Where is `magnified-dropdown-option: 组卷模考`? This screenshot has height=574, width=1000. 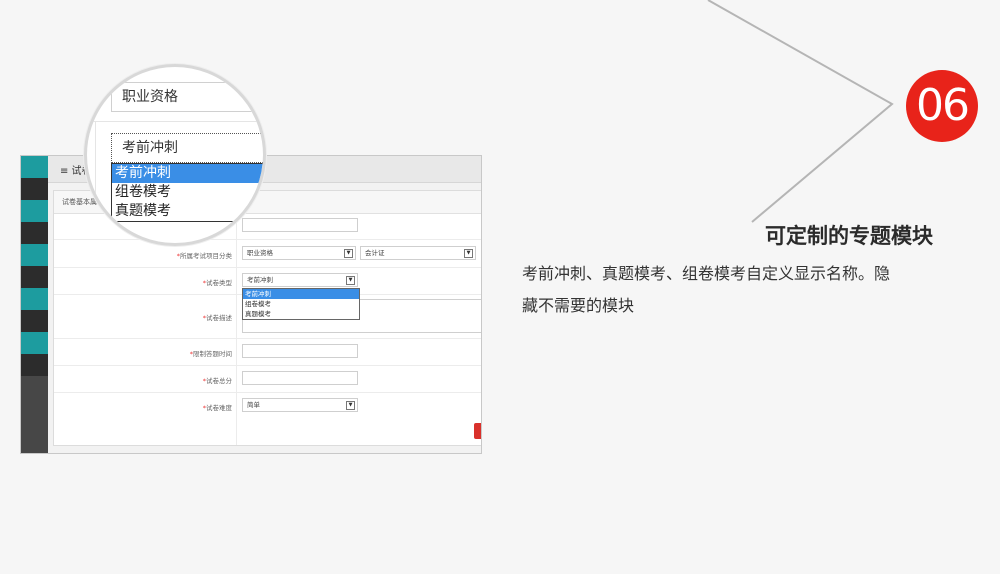
magnified-dropdown-option: 组卷模考 is located at coordinates (187, 192).